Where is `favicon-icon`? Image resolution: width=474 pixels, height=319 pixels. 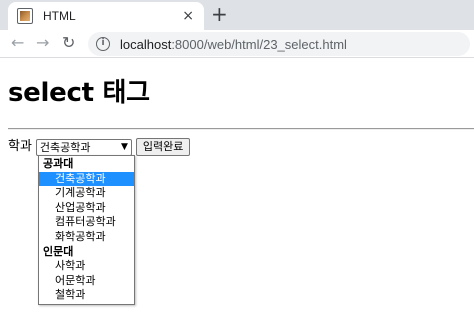 favicon-icon is located at coordinates (25, 16).